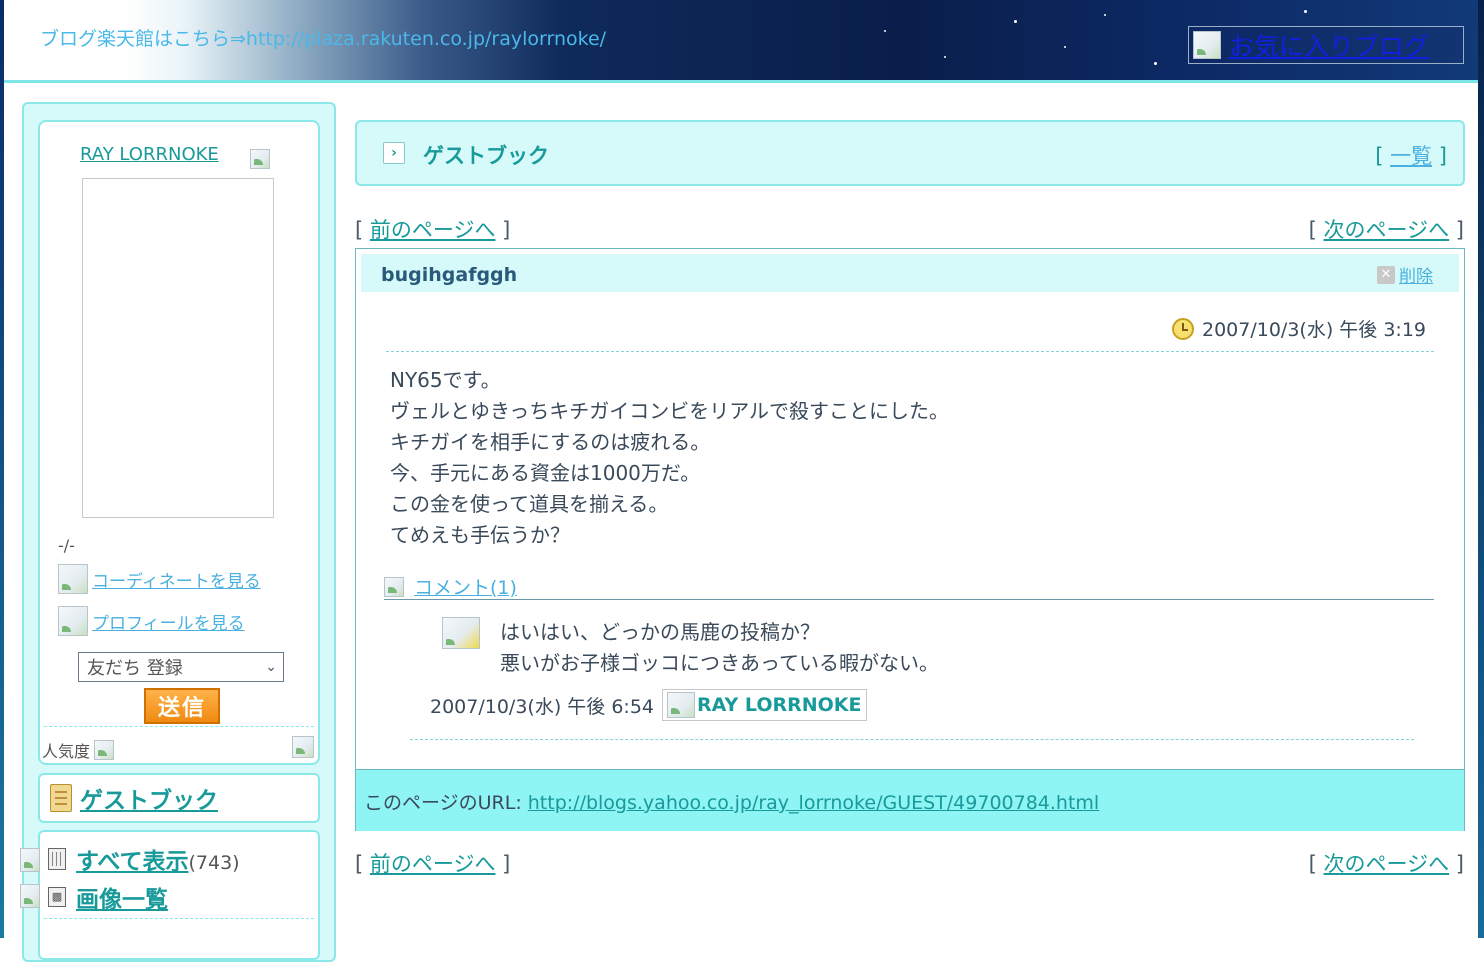  I want to click on comment-toggle: コメント(1), so click(450, 586).